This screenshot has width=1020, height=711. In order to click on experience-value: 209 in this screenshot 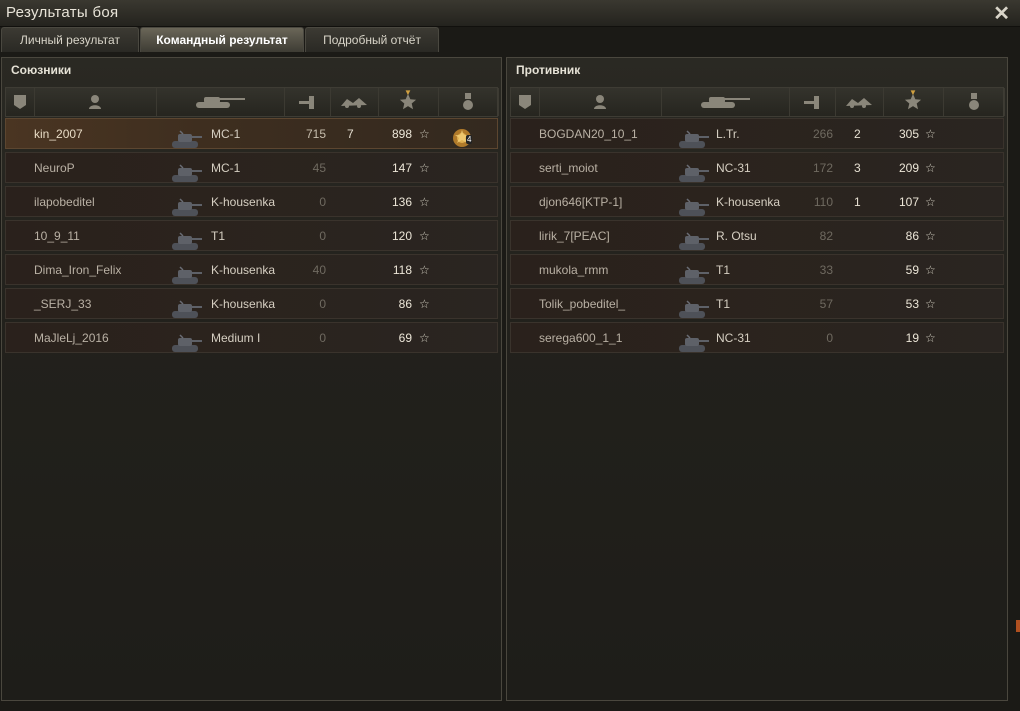, I will do `click(908, 168)`.